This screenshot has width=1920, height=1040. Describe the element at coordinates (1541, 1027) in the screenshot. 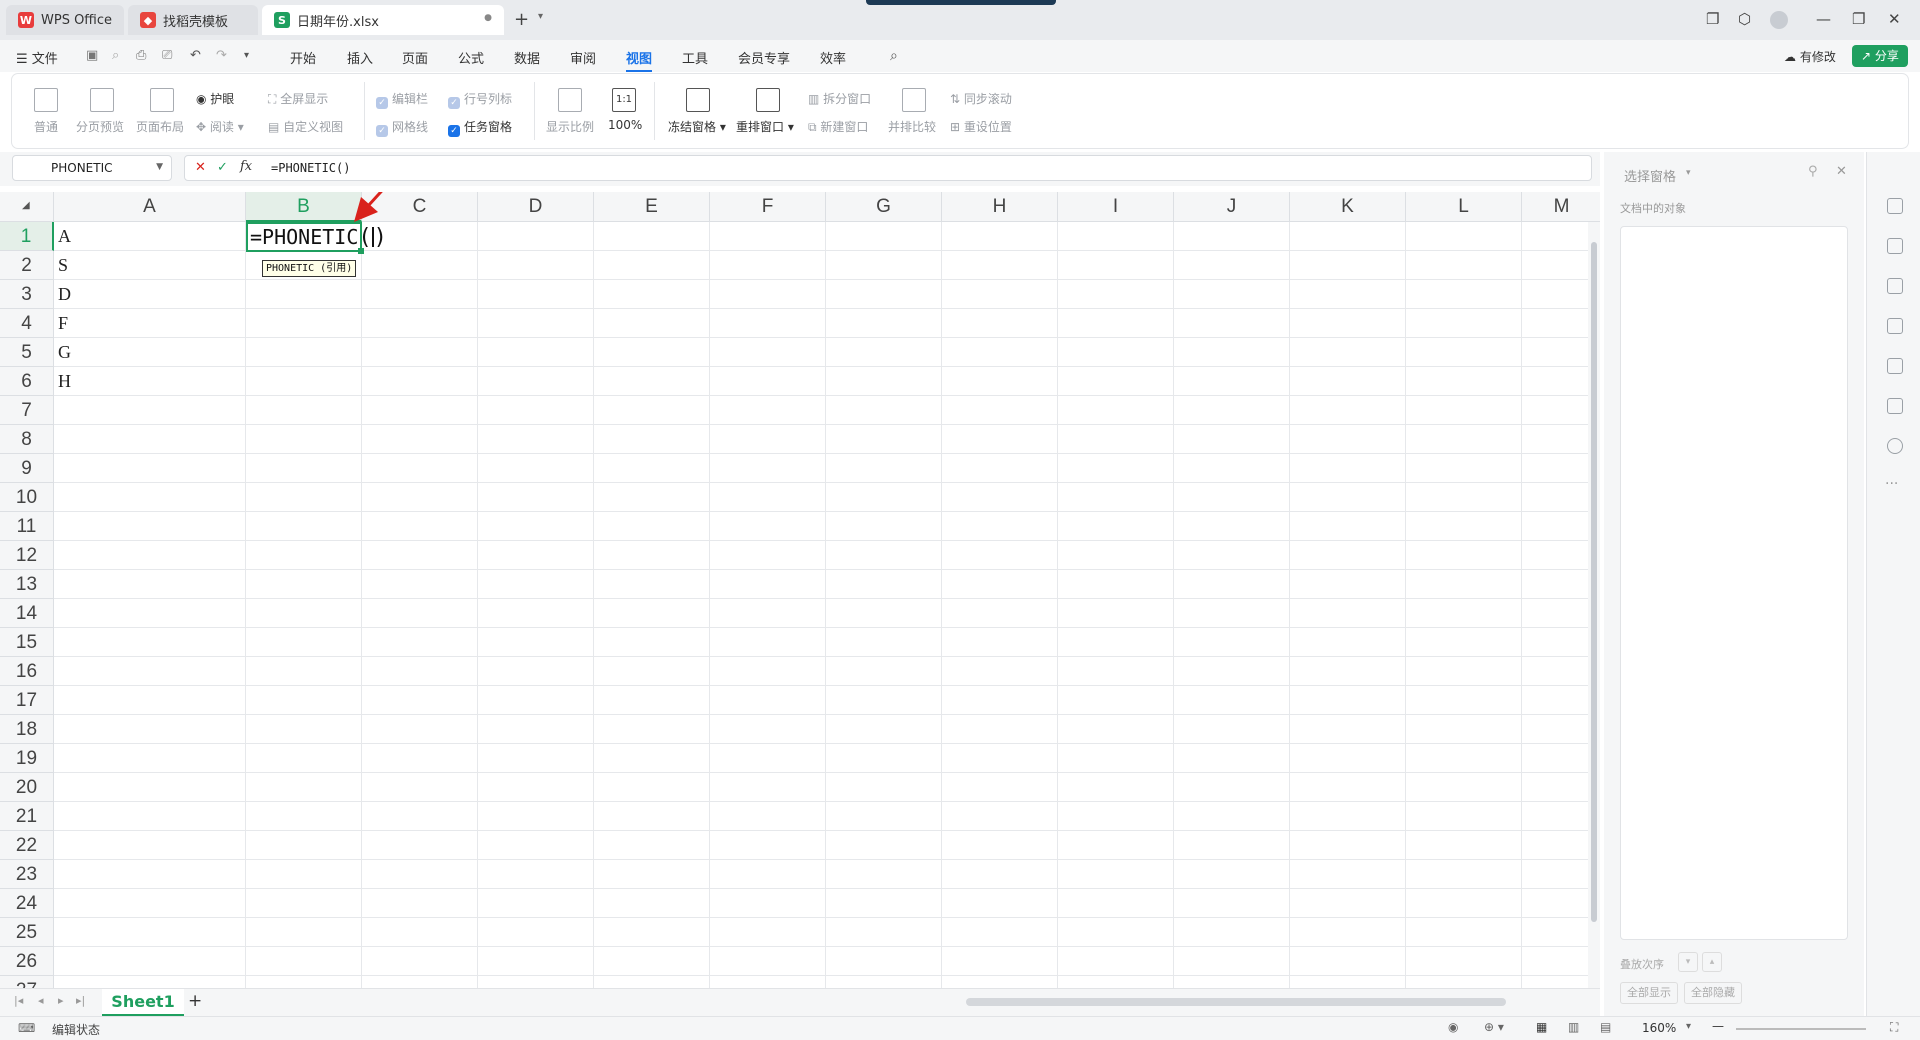

I see `normal-view-icon: ▦` at that location.